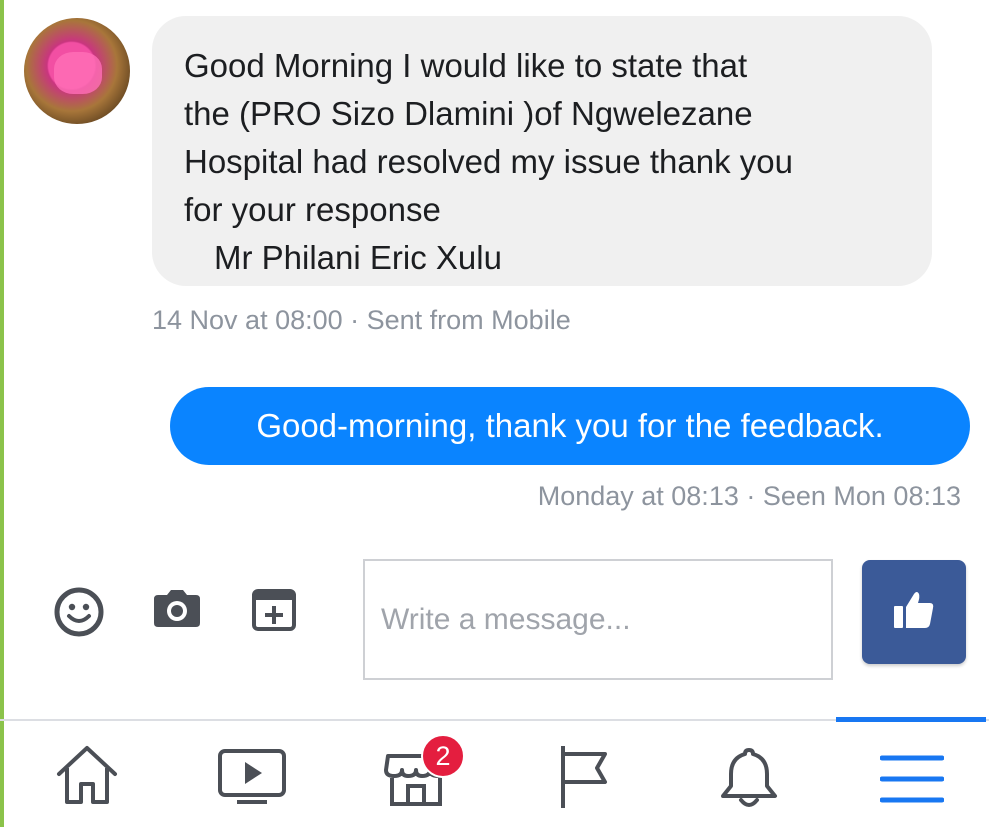  Describe the element at coordinates (749, 496) in the screenshot. I see `outgoing-message-meta: Monday at 08:13 · Seen Mon 08:13` at that location.